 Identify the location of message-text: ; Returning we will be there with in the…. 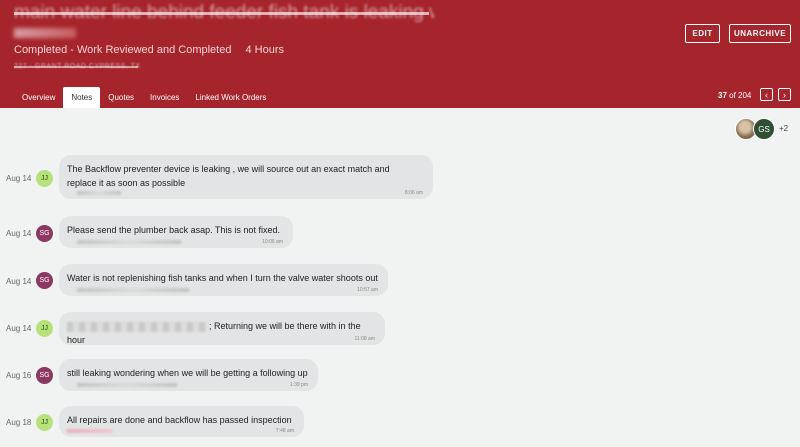
(222, 333).